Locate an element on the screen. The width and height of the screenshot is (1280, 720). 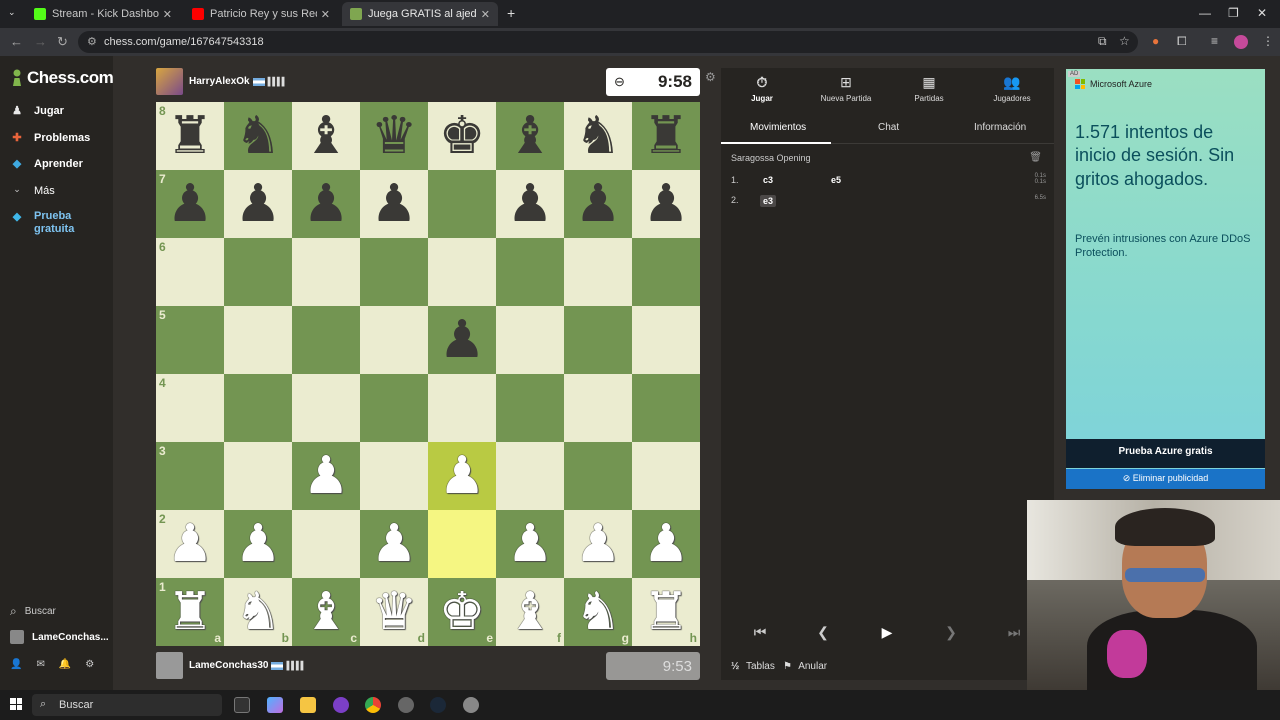
white-knight: ♞ is located at coordinates (598, 612).